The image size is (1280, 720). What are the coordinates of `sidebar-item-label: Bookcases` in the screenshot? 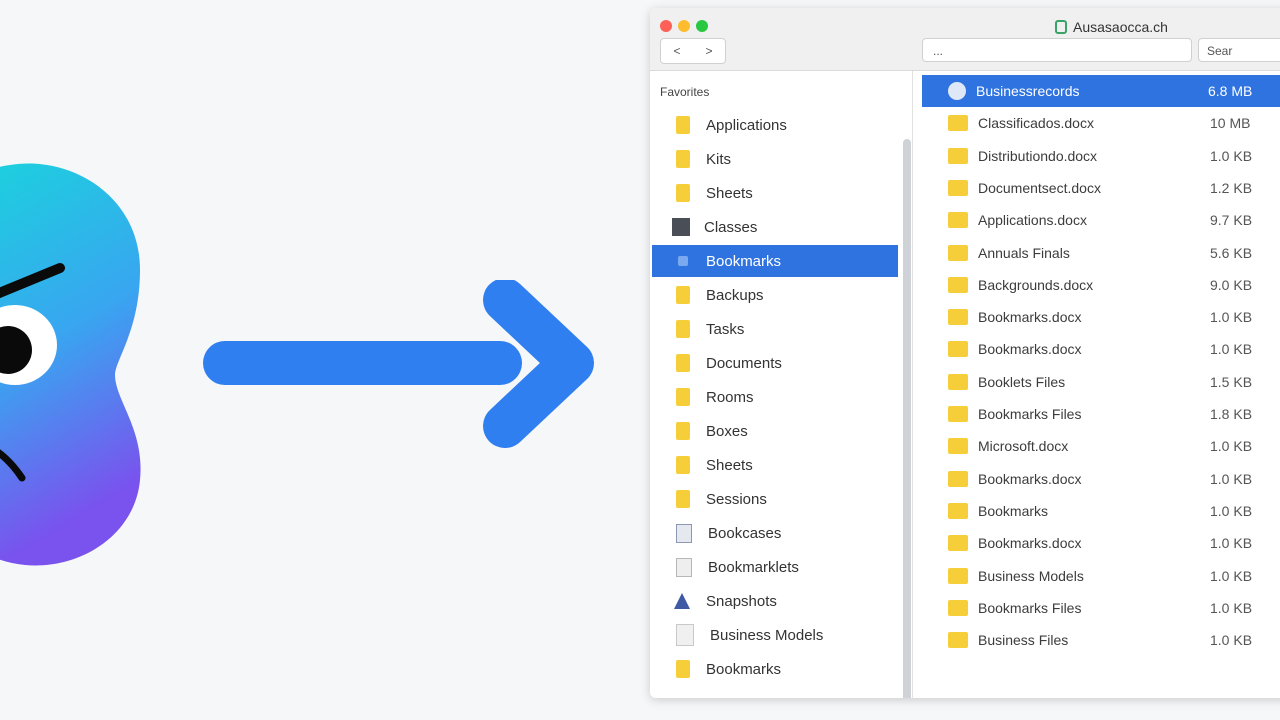 It's located at (745, 533).